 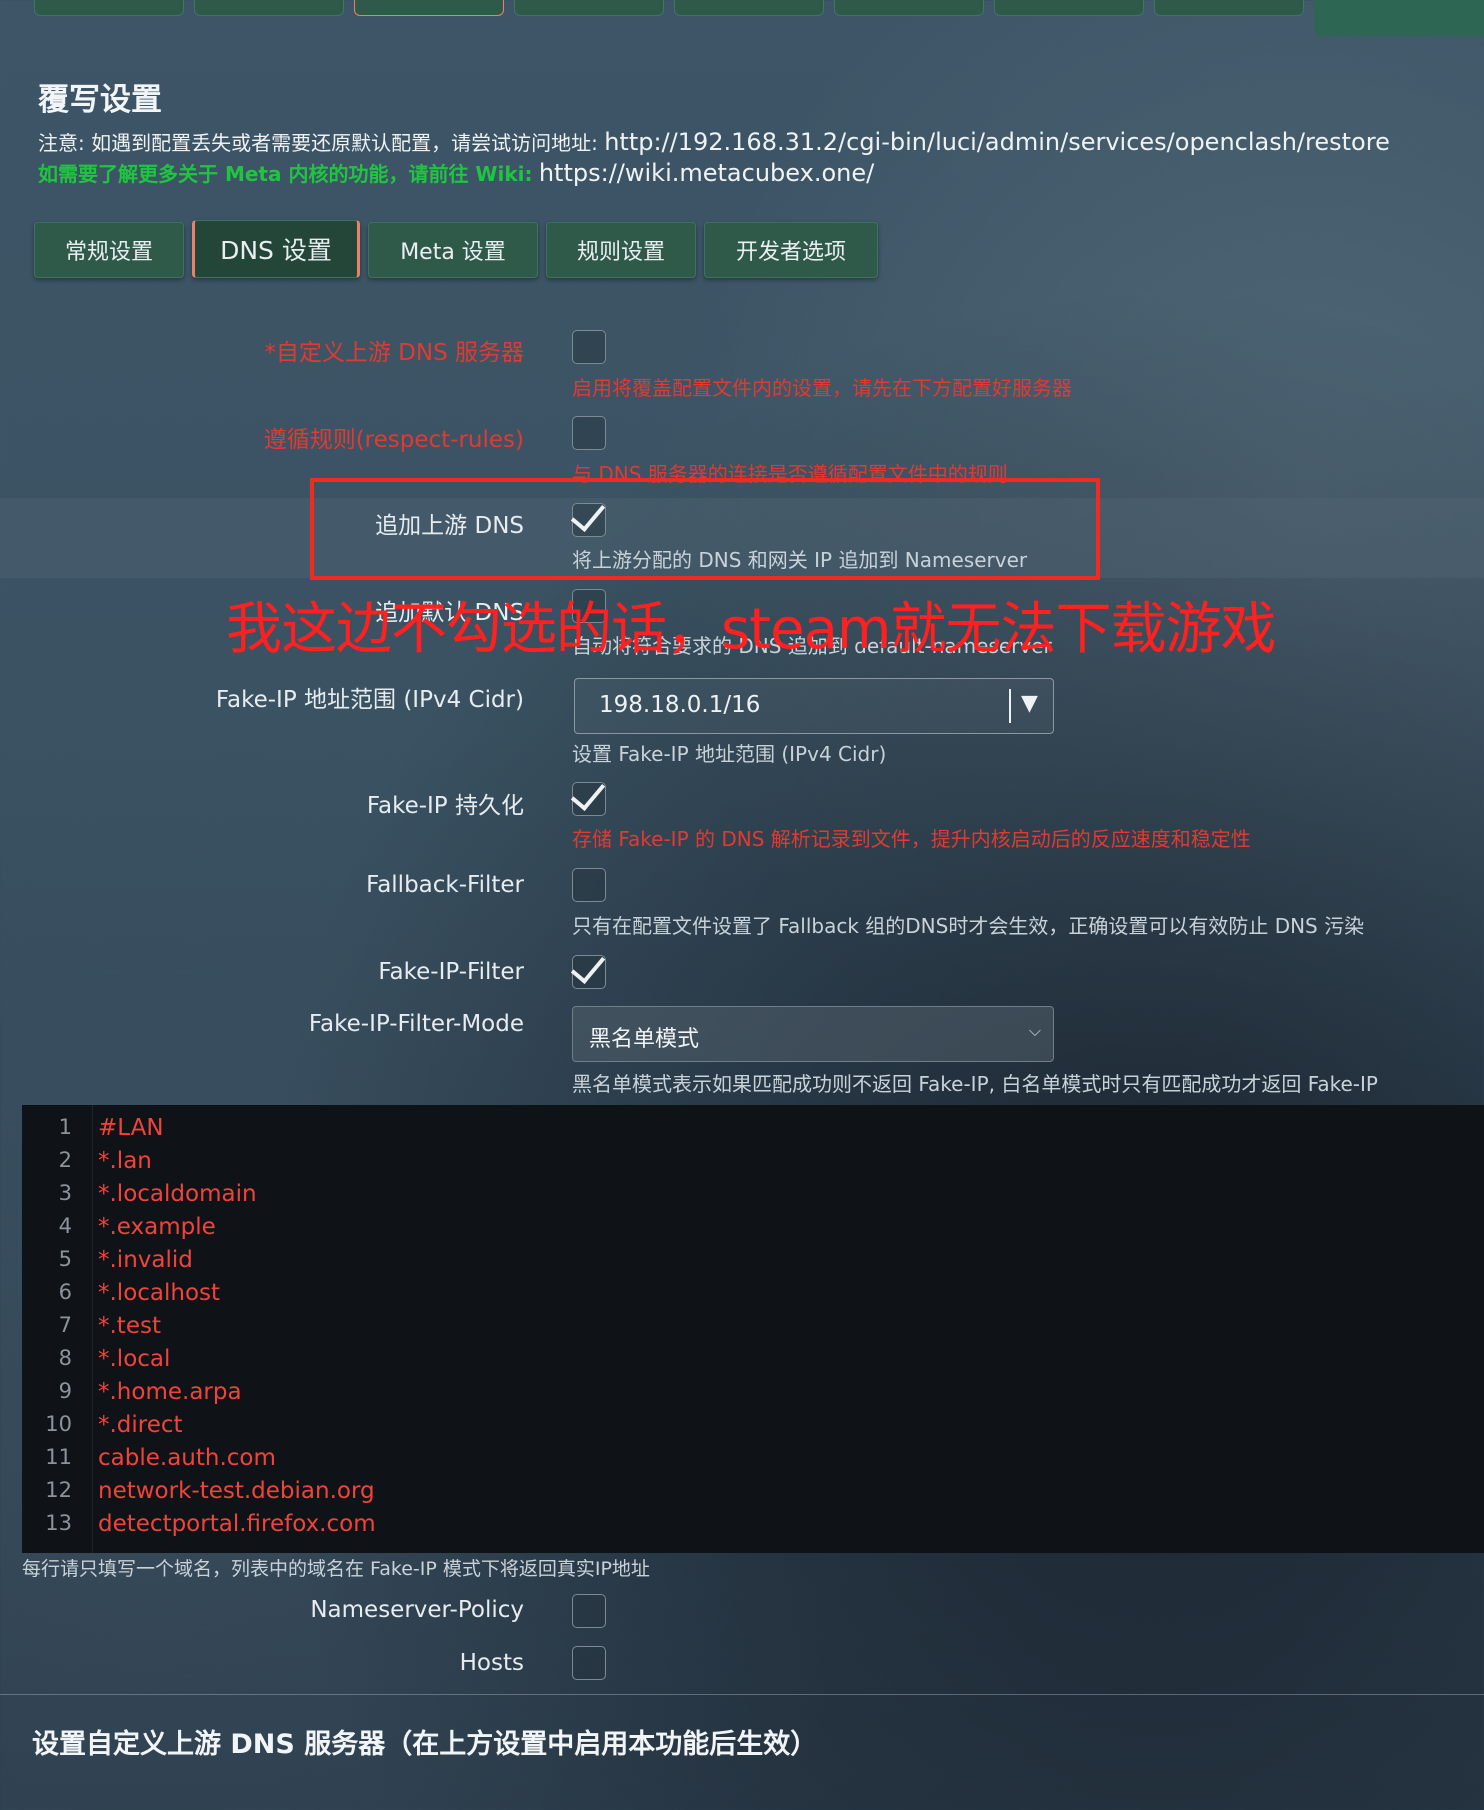 What do you see at coordinates (445, 806) in the screenshot?
I see `fakeip-persist-label: Fake-IP 持久化` at bounding box center [445, 806].